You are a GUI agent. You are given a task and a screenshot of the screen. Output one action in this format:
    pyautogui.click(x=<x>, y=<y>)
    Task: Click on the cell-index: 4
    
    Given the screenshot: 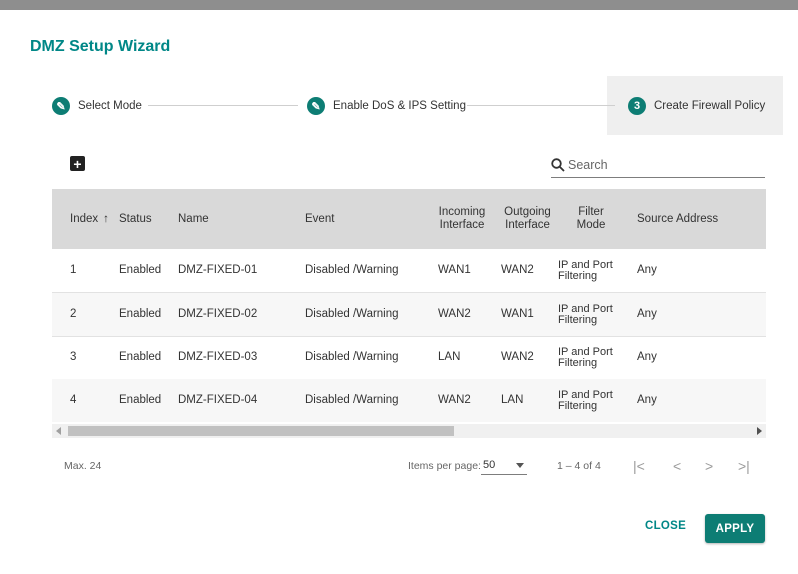 What is the action you would take?
    pyautogui.click(x=73, y=400)
    